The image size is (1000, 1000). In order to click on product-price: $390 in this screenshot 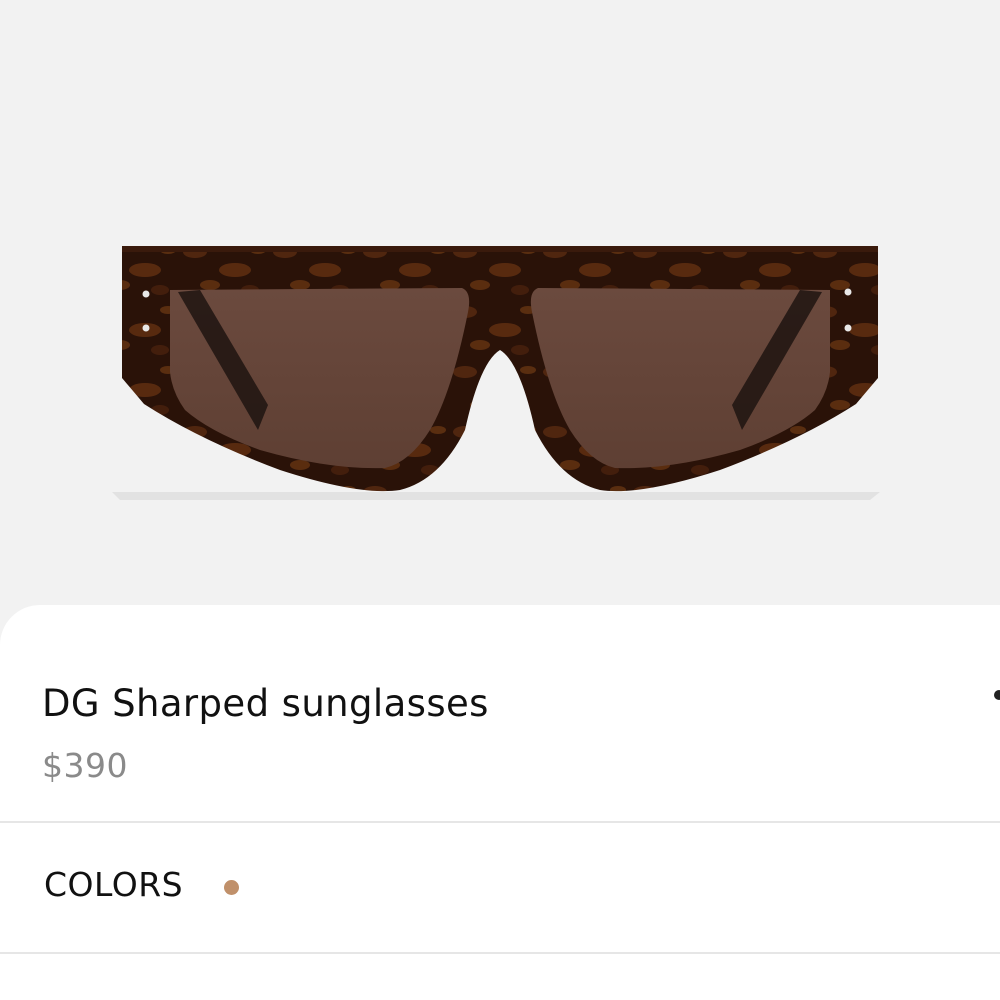, I will do `click(85, 765)`.